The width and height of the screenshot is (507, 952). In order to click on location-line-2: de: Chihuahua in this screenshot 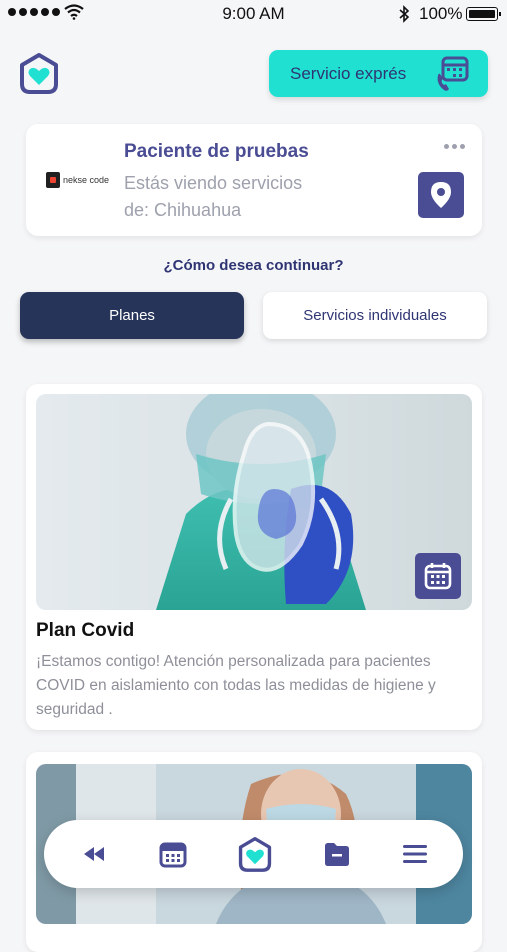, I will do `click(183, 210)`.